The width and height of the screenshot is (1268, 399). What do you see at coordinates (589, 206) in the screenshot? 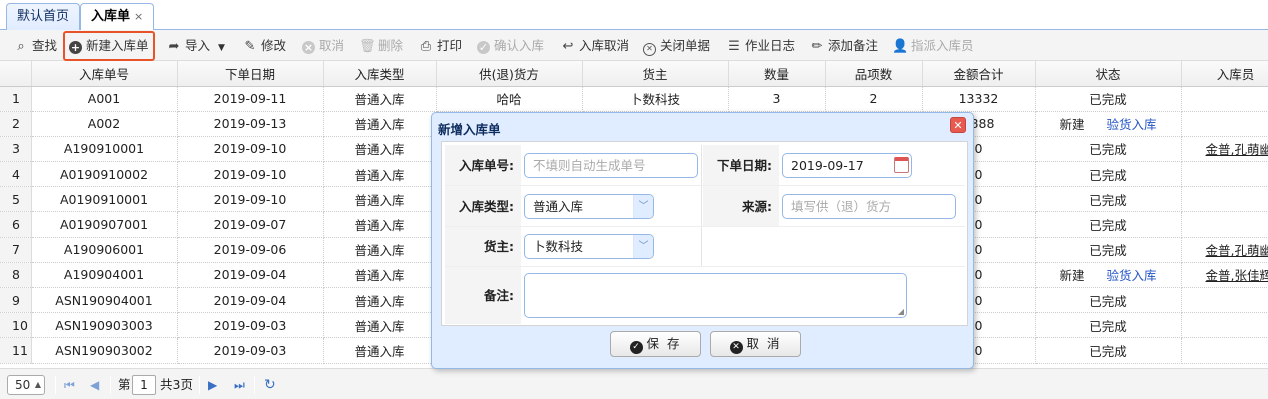
I see `type-select: 普通入库 ﹀` at bounding box center [589, 206].